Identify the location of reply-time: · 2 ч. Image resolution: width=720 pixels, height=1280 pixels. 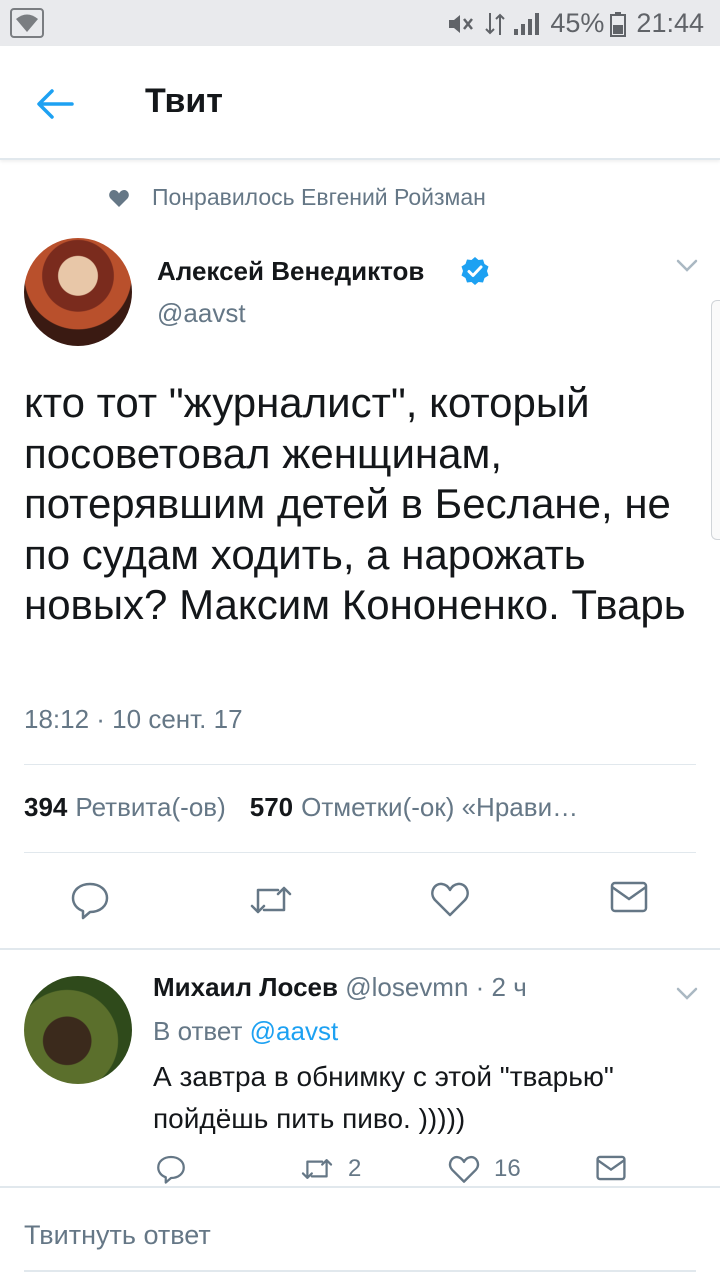
(501, 987).